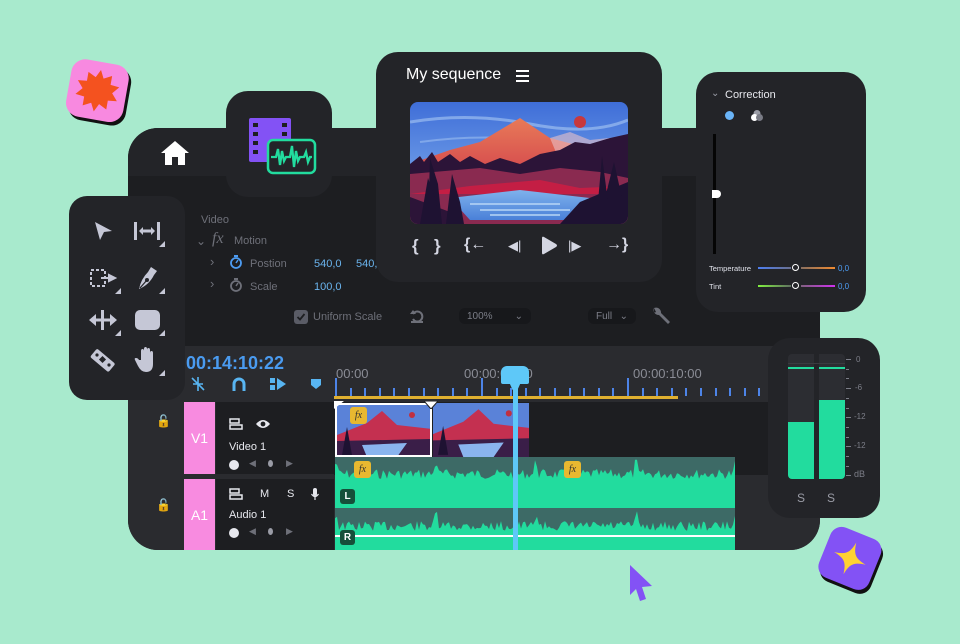 The width and height of the screenshot is (960, 644). What do you see at coordinates (535, 503) in the screenshot?
I see `audio-clip` at bounding box center [535, 503].